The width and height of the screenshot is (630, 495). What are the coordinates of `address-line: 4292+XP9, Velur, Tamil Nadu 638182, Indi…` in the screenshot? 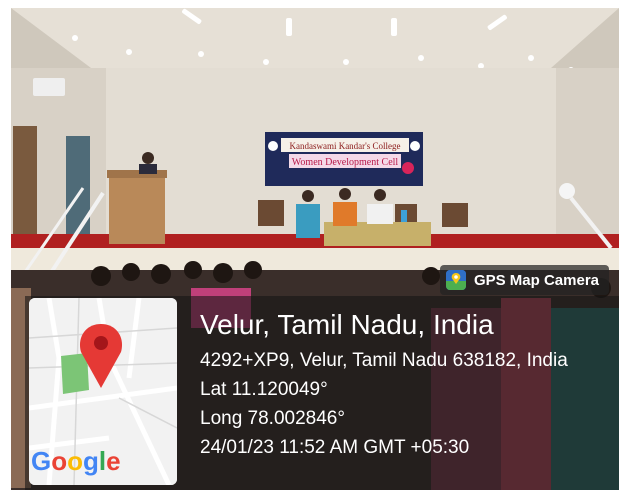 It's located at (384, 360).